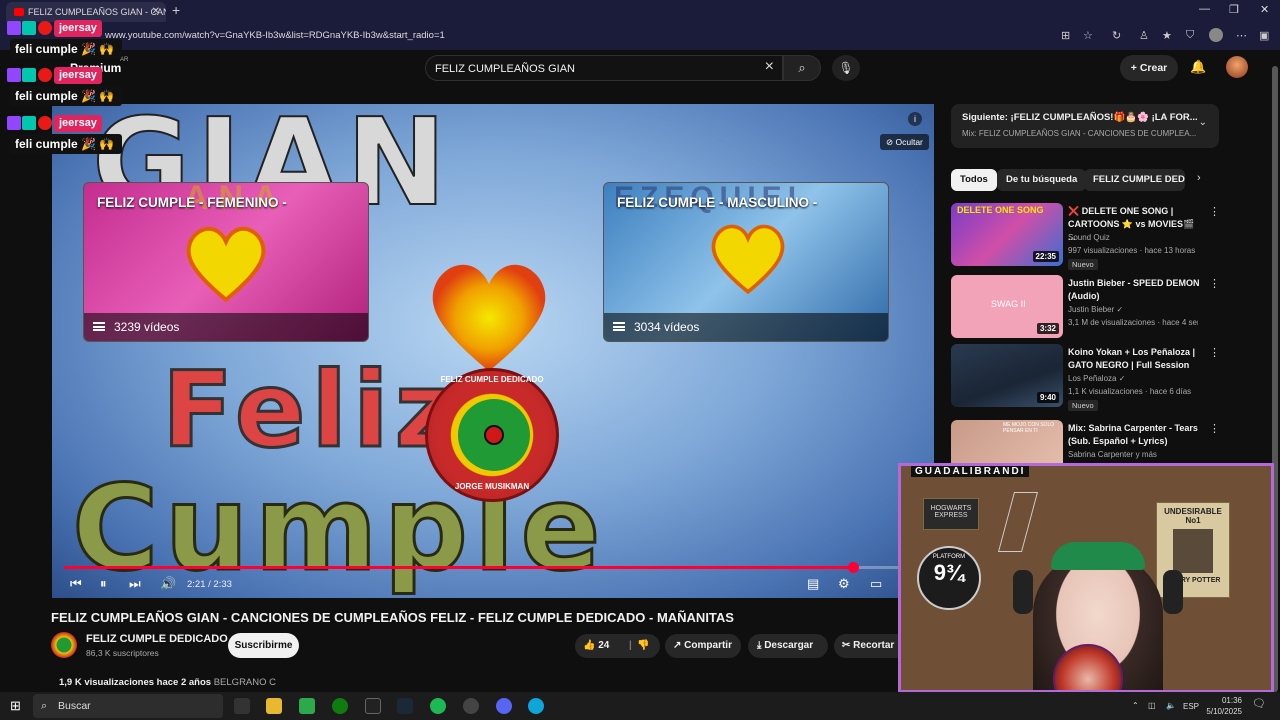  I want to click on hide-cards-button: ⊘ Ocultar, so click(904, 142).